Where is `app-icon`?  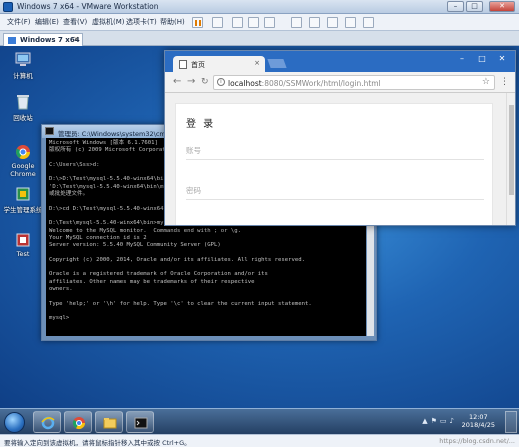 app-icon is located at coordinates (23, 240).